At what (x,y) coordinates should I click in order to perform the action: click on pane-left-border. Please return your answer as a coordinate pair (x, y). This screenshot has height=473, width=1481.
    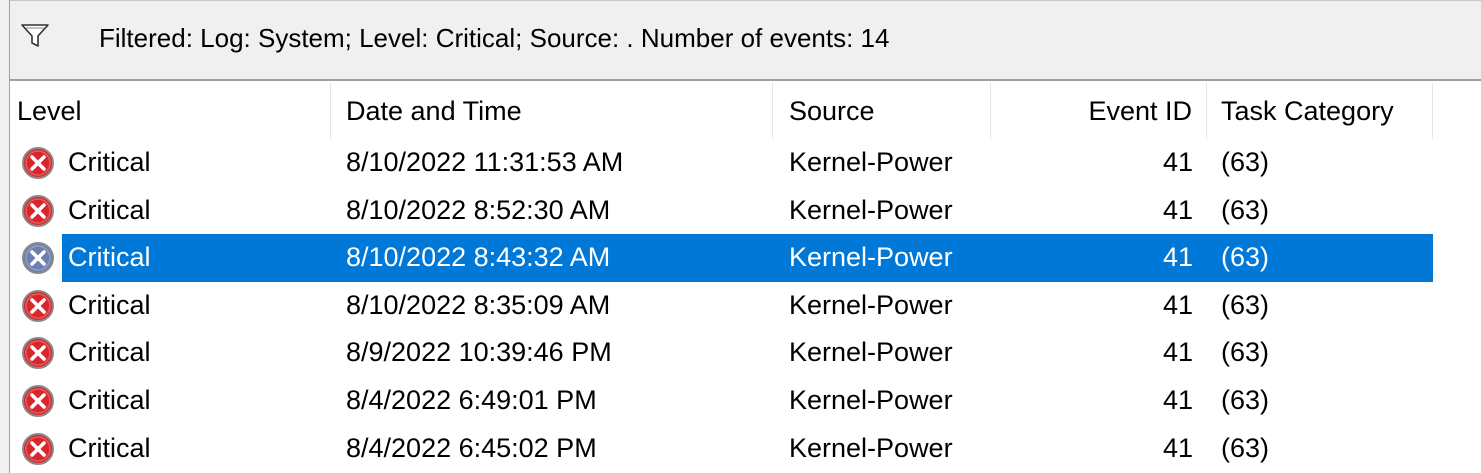
    Looking at the image, I should click on (5, 236).